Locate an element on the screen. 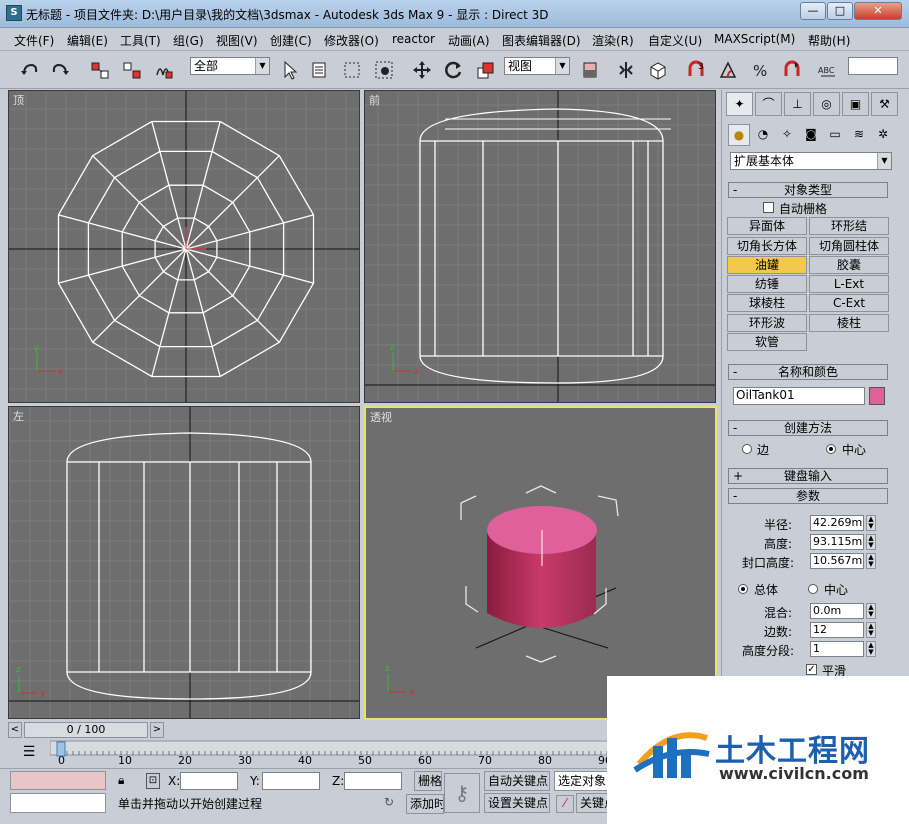  lock-icon: 🔒︎ is located at coordinates (125, 781).